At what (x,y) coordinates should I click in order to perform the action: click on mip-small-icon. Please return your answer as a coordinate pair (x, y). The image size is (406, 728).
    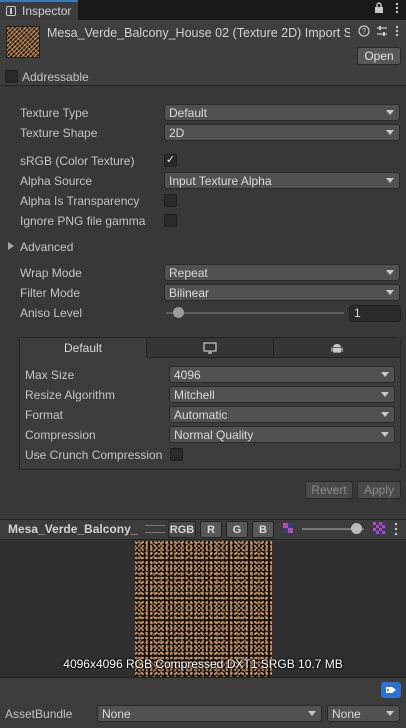
    Looking at the image, I should click on (288, 528).